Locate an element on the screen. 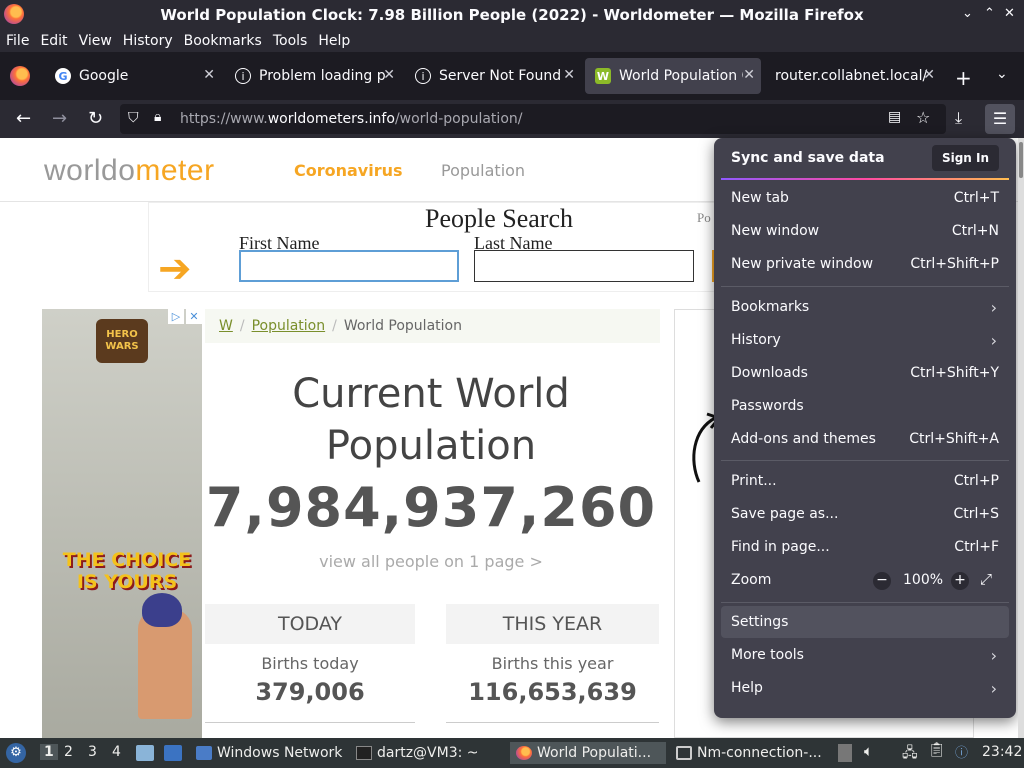 The height and width of the screenshot is (768, 1024). menu-bookmarks: Bookmarks is located at coordinates (223, 41).